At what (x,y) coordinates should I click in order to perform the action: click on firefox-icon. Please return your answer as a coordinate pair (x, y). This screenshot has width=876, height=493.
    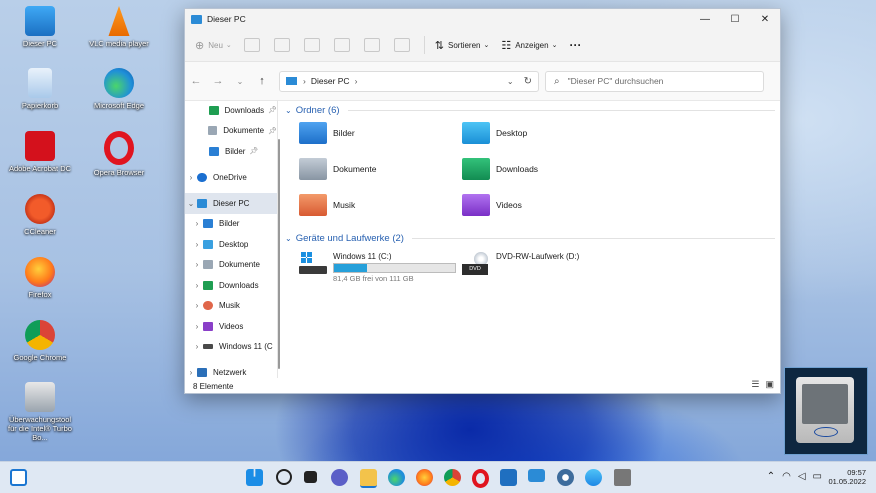
    Looking at the image, I should click on (424, 477).